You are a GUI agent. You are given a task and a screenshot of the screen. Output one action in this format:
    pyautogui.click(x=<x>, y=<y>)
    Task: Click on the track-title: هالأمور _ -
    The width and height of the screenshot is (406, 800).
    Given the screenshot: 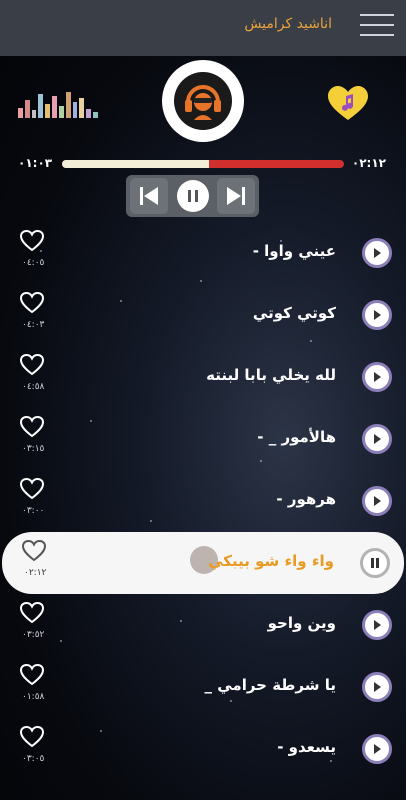 What is the action you would take?
    pyautogui.click(x=296, y=437)
    